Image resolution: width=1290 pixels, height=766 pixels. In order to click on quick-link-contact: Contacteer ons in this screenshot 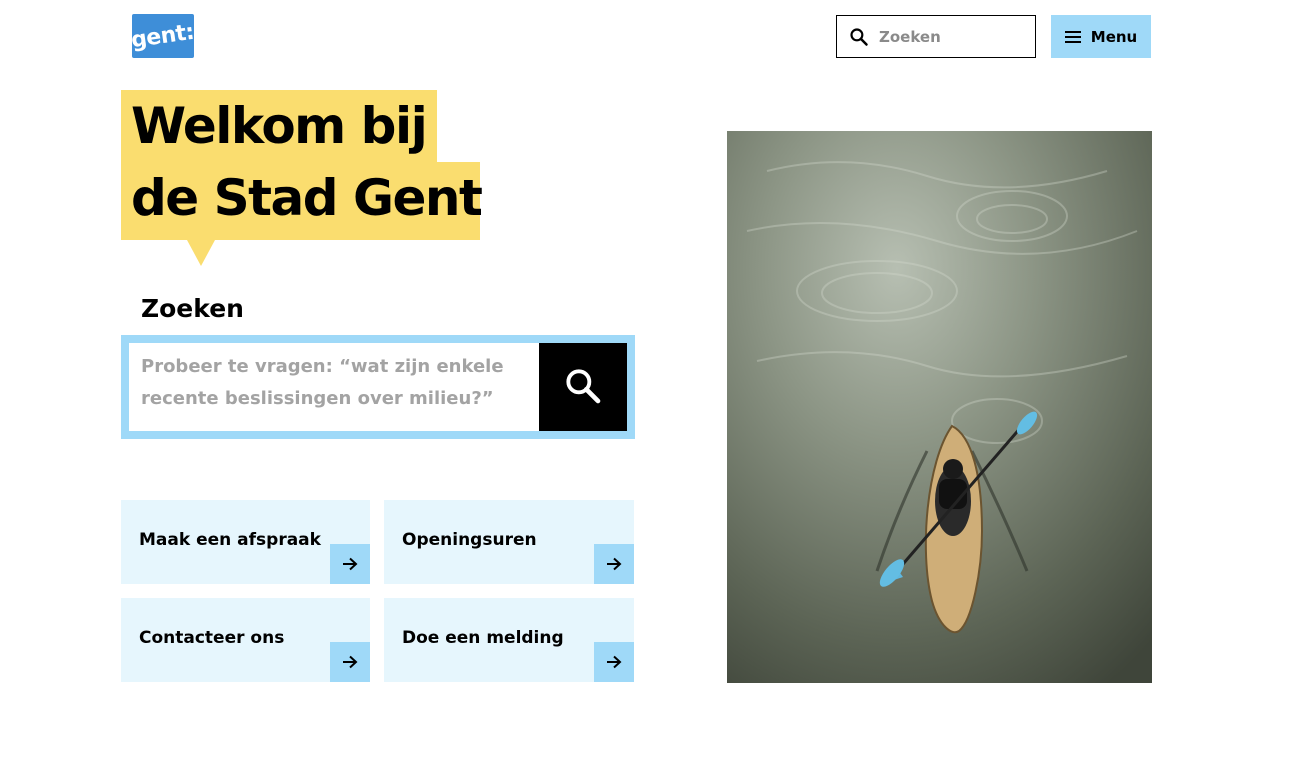, I will do `click(245, 640)`.